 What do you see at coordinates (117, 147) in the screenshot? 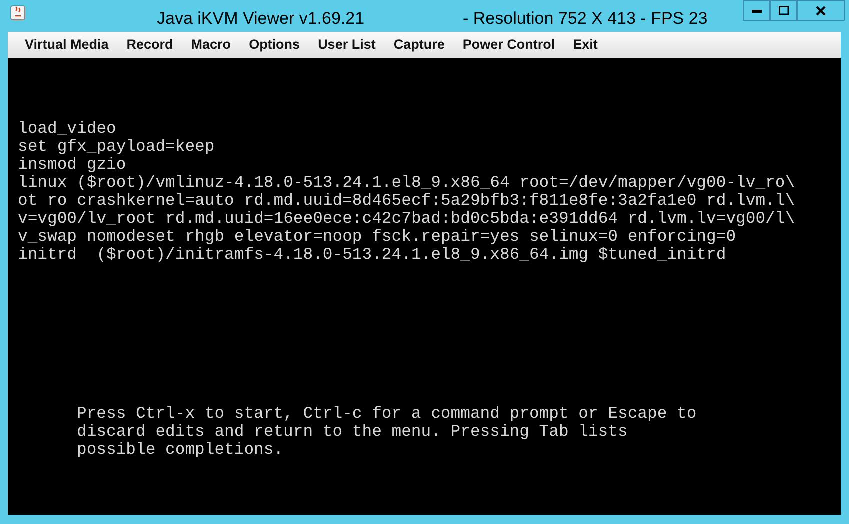
I see `console-line: set gfx_payload=keep` at bounding box center [117, 147].